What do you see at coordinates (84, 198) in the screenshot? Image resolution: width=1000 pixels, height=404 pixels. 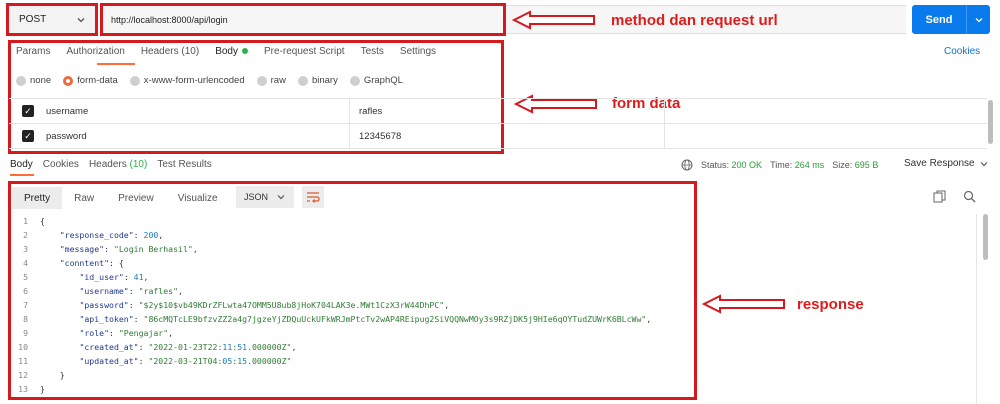 I see `view-raw: Raw` at bounding box center [84, 198].